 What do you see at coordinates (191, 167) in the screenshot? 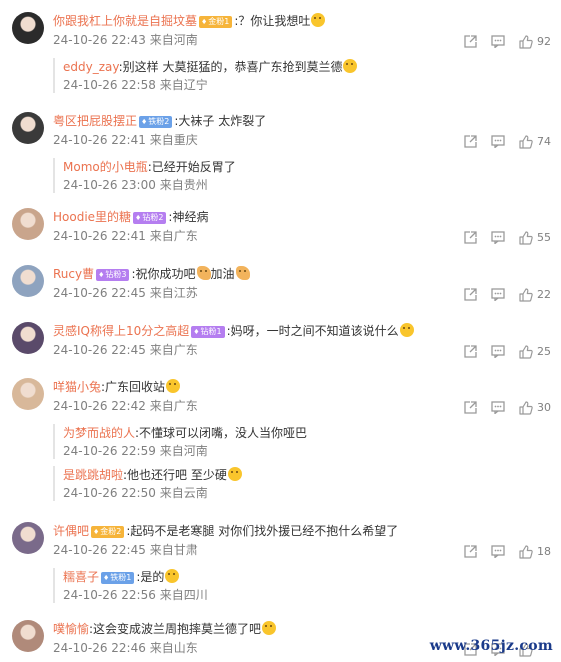
I see `reply-text: :已经开始反胃了` at bounding box center [191, 167].